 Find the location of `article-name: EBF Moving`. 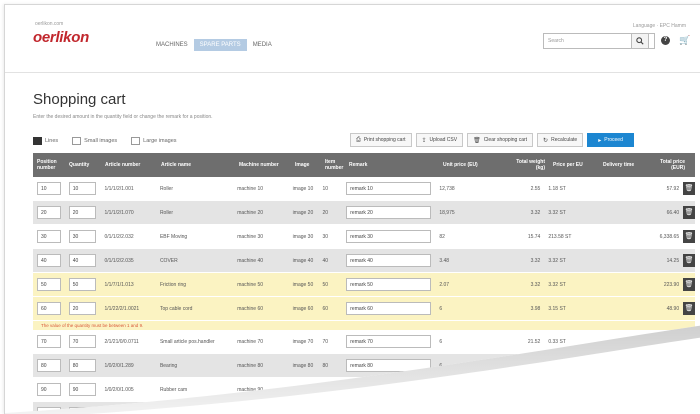

article-name: EBF Moving is located at coordinates (173, 236).